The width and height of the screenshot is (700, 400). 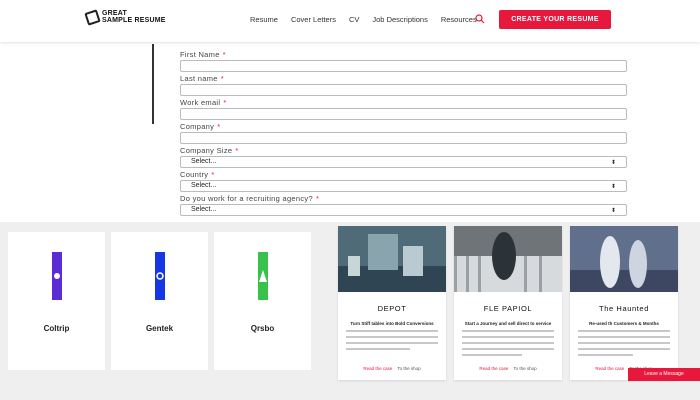 What do you see at coordinates (262, 328) in the screenshot?
I see `client-logo-caption: Qrsbo` at bounding box center [262, 328].